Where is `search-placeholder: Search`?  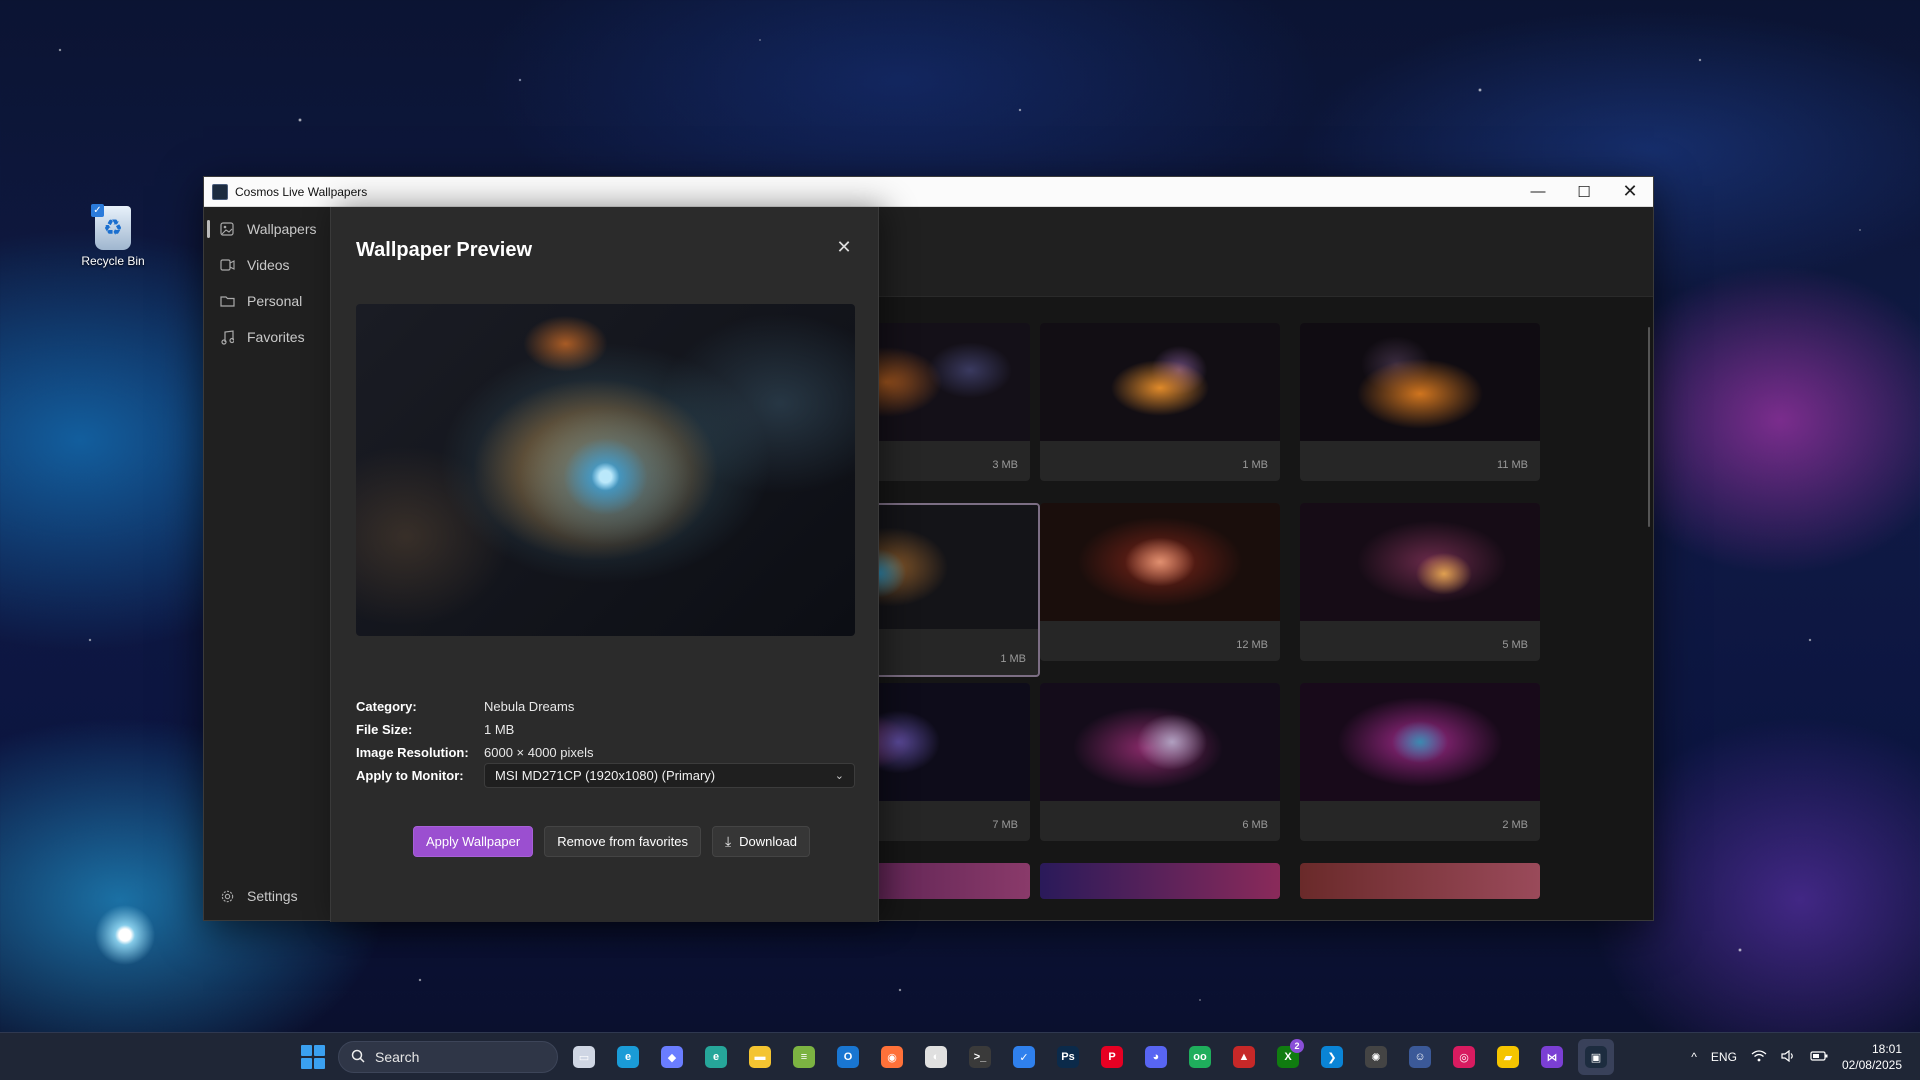 search-placeholder: Search is located at coordinates (397, 1057).